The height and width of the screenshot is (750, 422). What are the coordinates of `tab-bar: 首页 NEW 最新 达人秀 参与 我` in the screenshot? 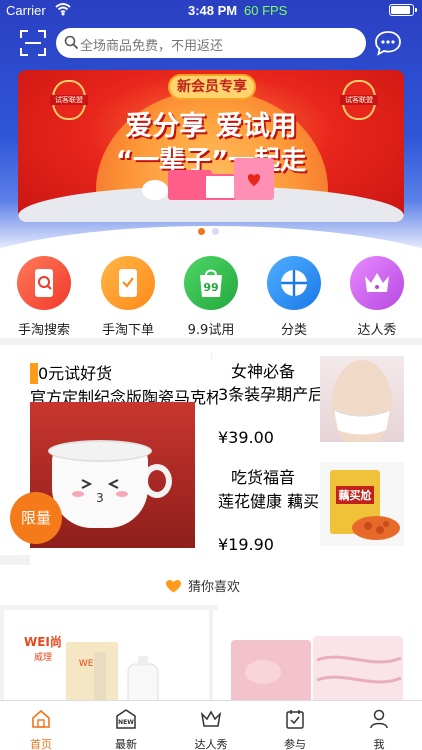 It's located at (211, 725).